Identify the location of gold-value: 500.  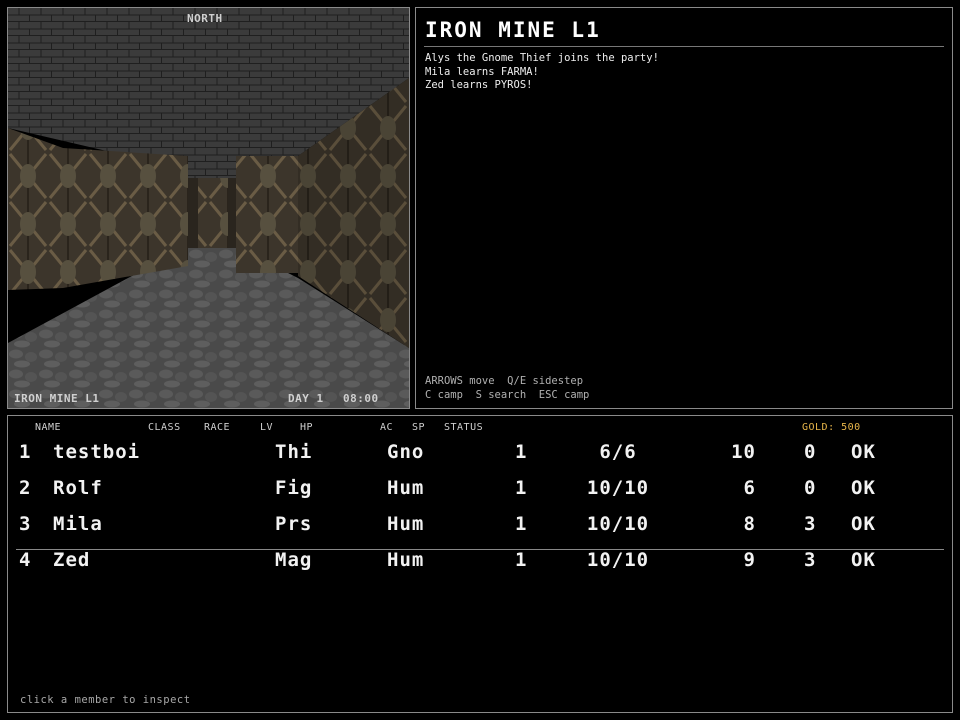
(851, 427).